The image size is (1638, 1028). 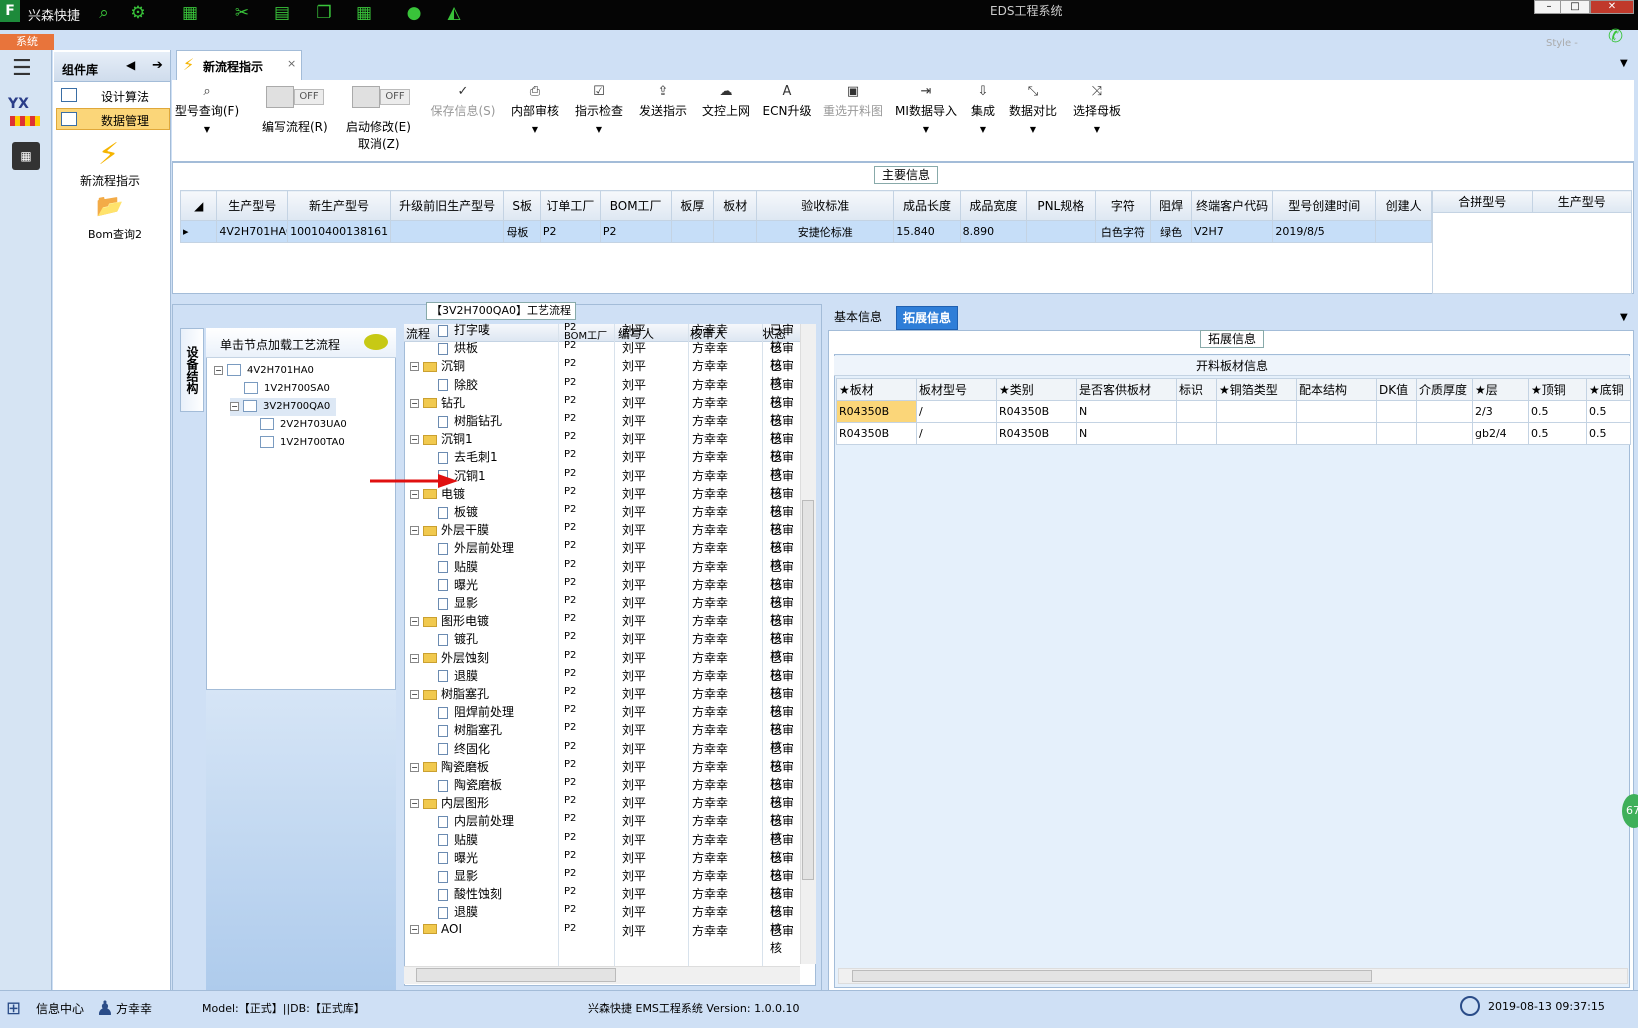 I want to click on column-header: 介质厚度, so click(x=1444, y=389).